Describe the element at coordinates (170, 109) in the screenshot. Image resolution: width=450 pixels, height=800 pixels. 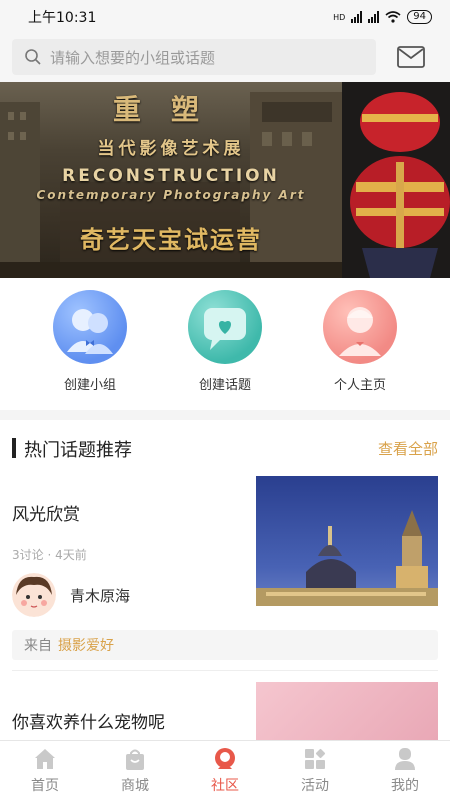
I see `banner-title: 重塑` at that location.